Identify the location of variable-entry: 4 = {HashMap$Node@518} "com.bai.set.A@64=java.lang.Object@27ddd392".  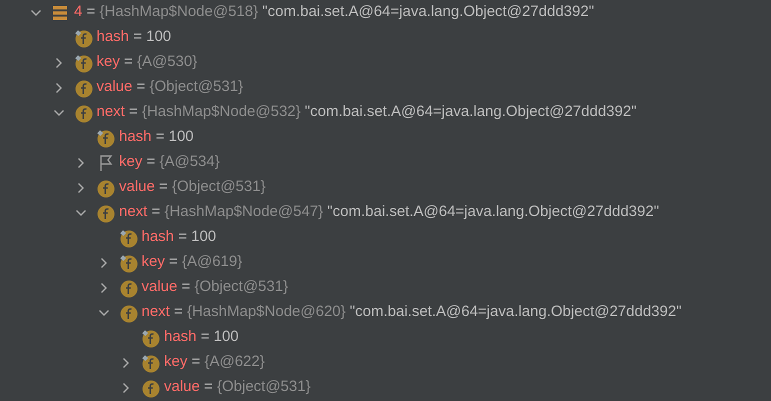
(334, 12).